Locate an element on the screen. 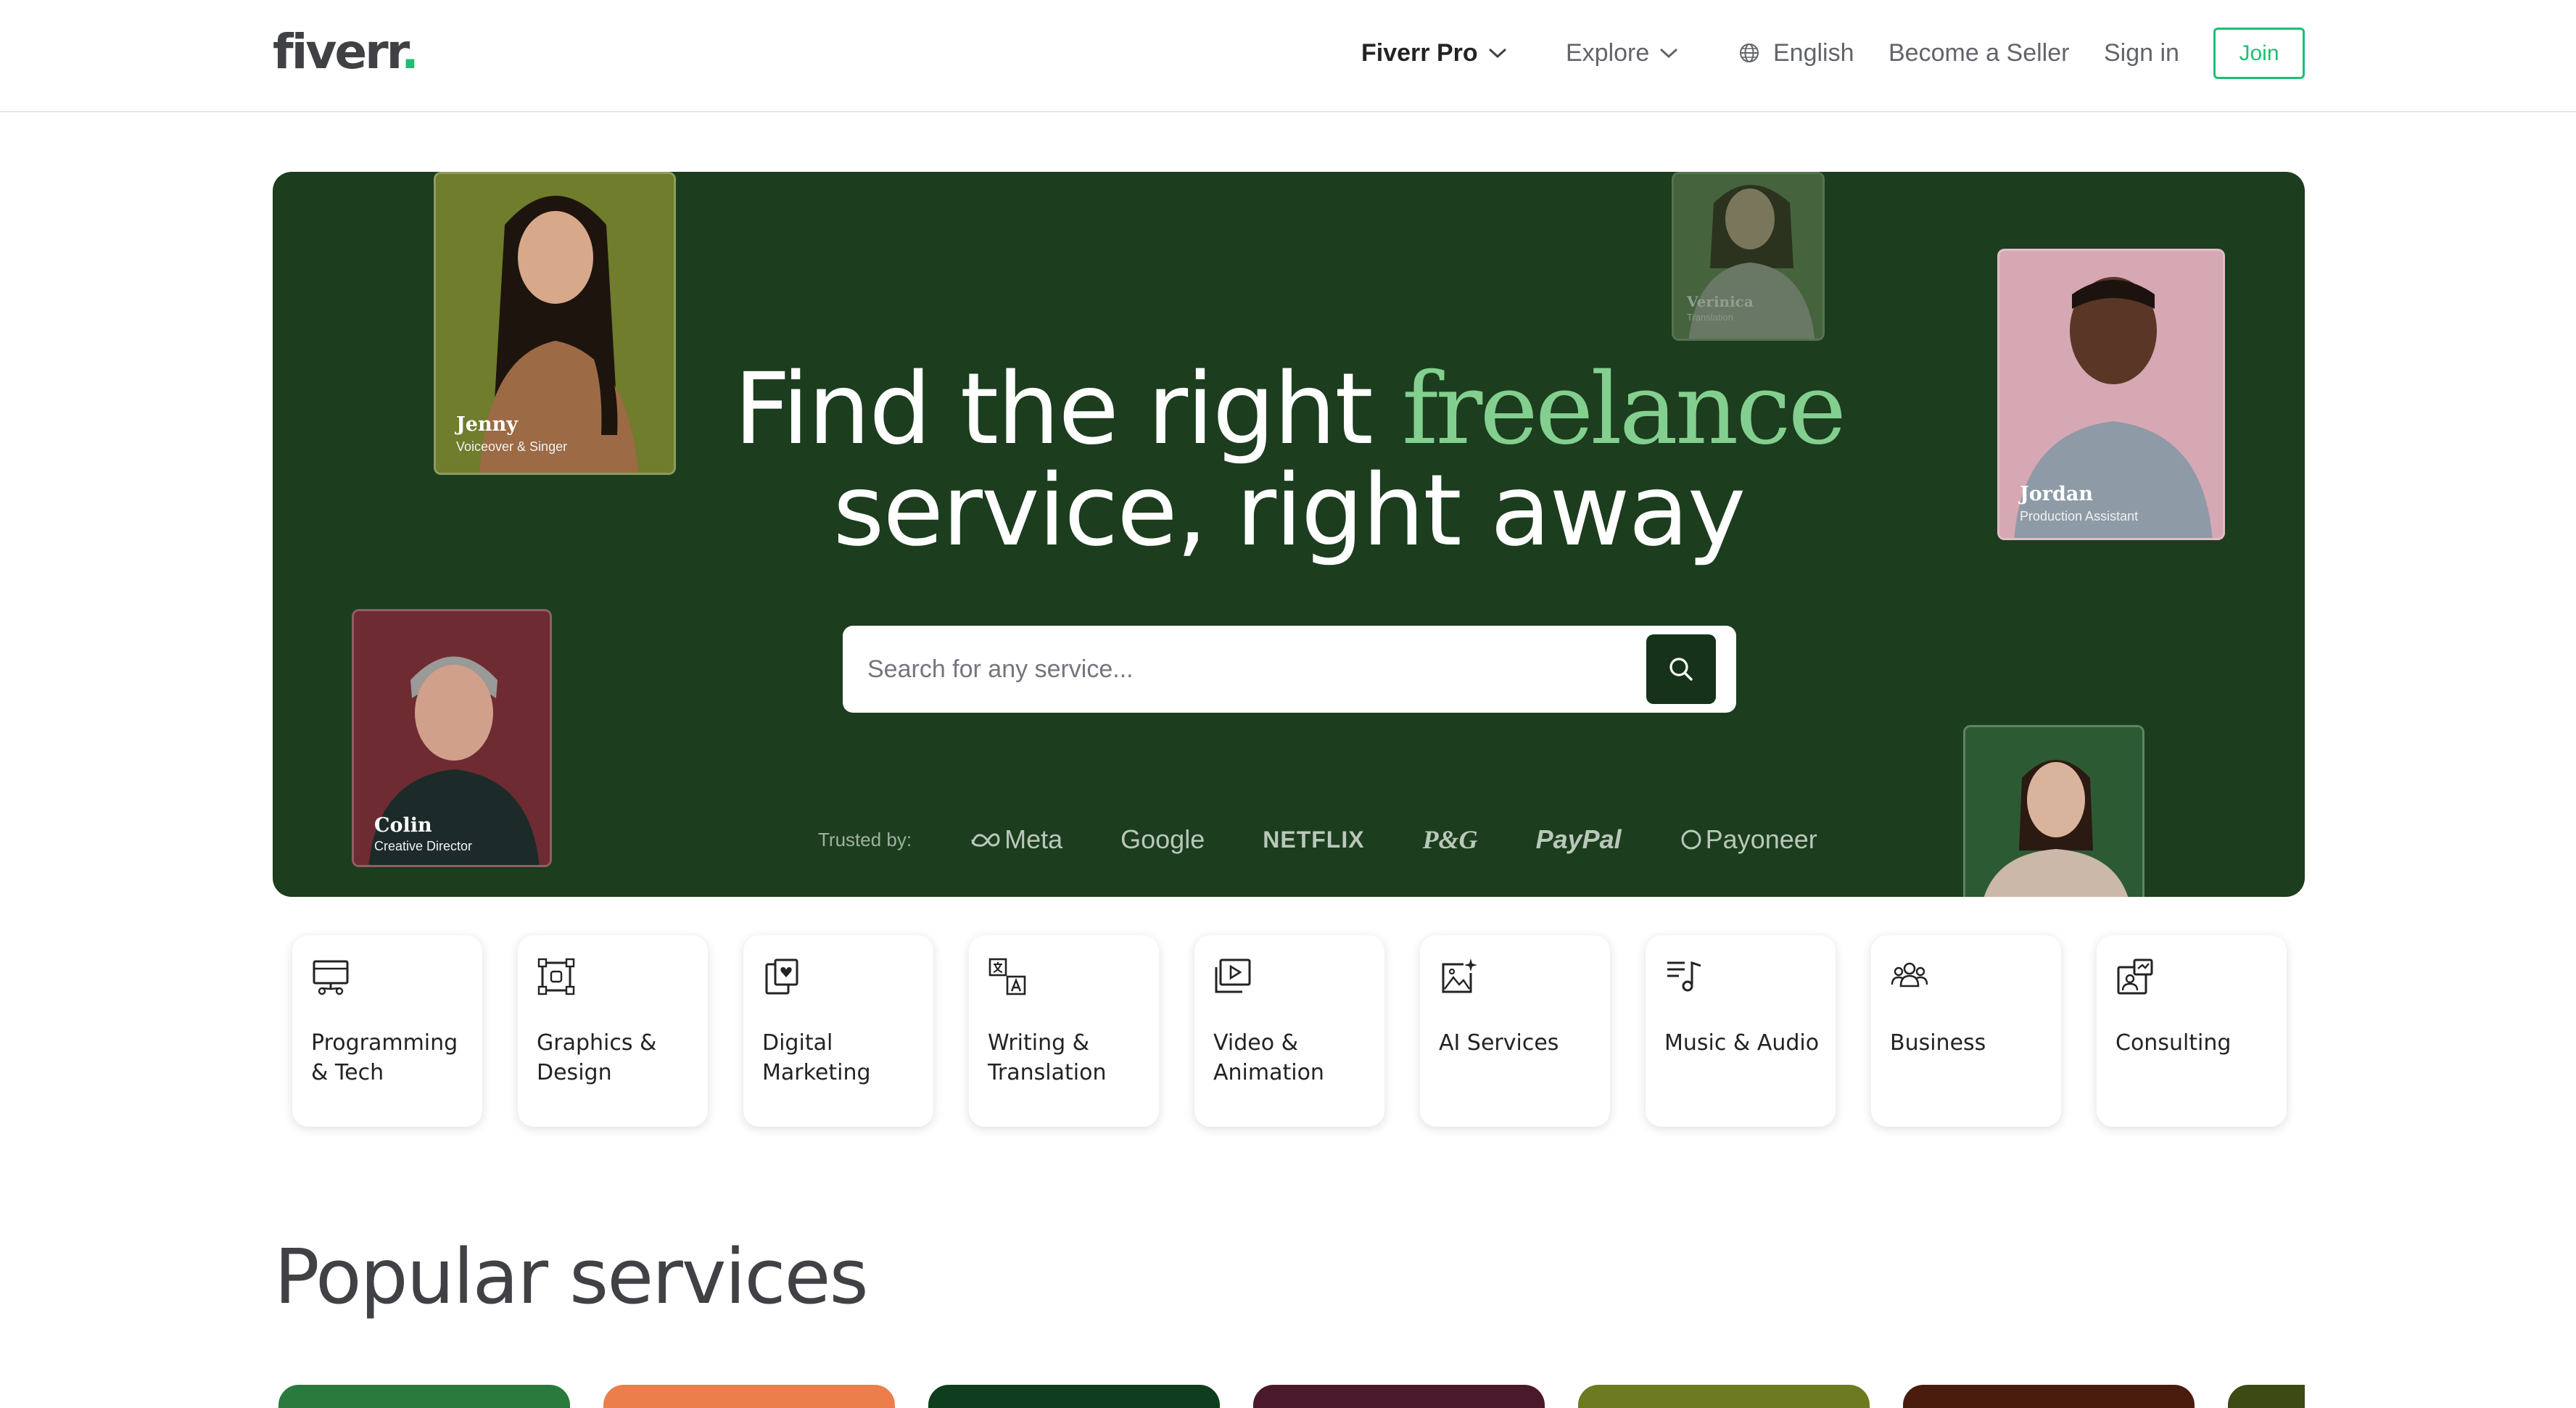  brand-payoneer-logo: Payoneer is located at coordinates (1748, 839).